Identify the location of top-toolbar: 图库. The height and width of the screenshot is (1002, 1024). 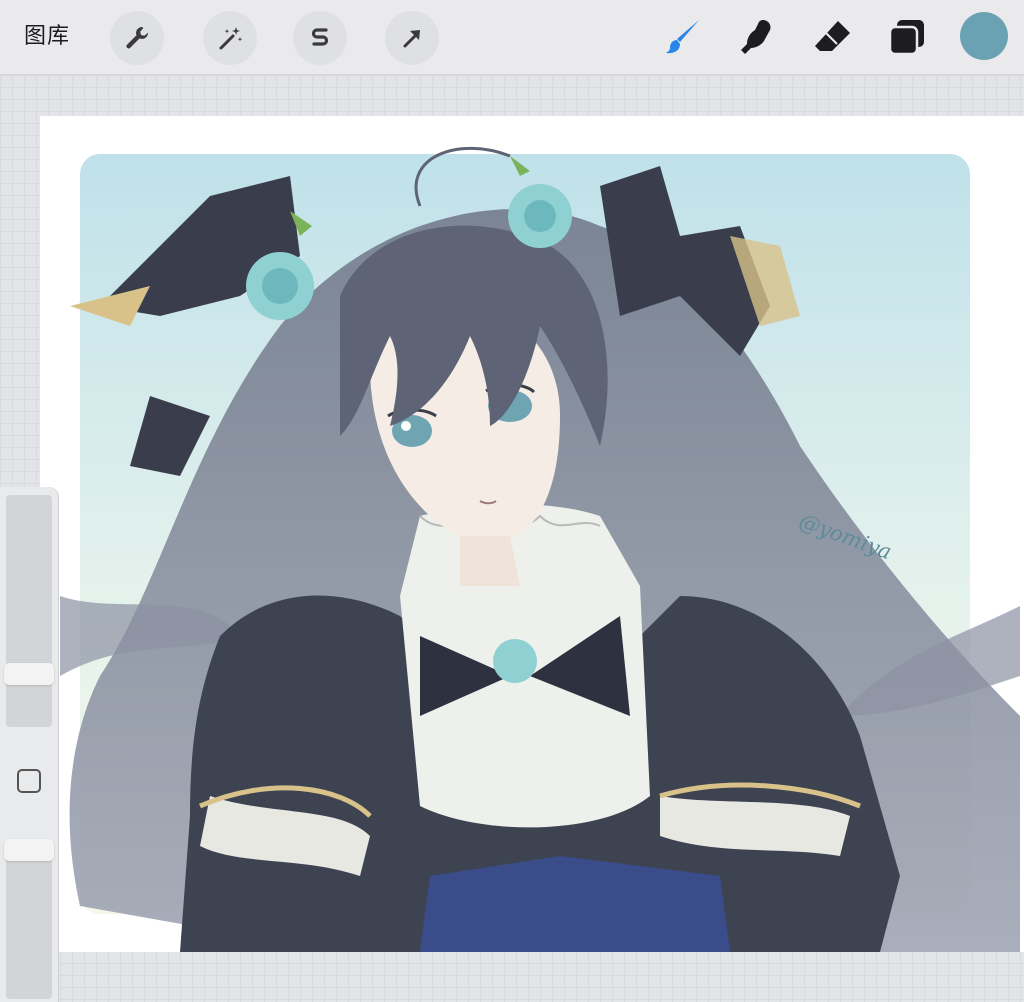
(512, 37).